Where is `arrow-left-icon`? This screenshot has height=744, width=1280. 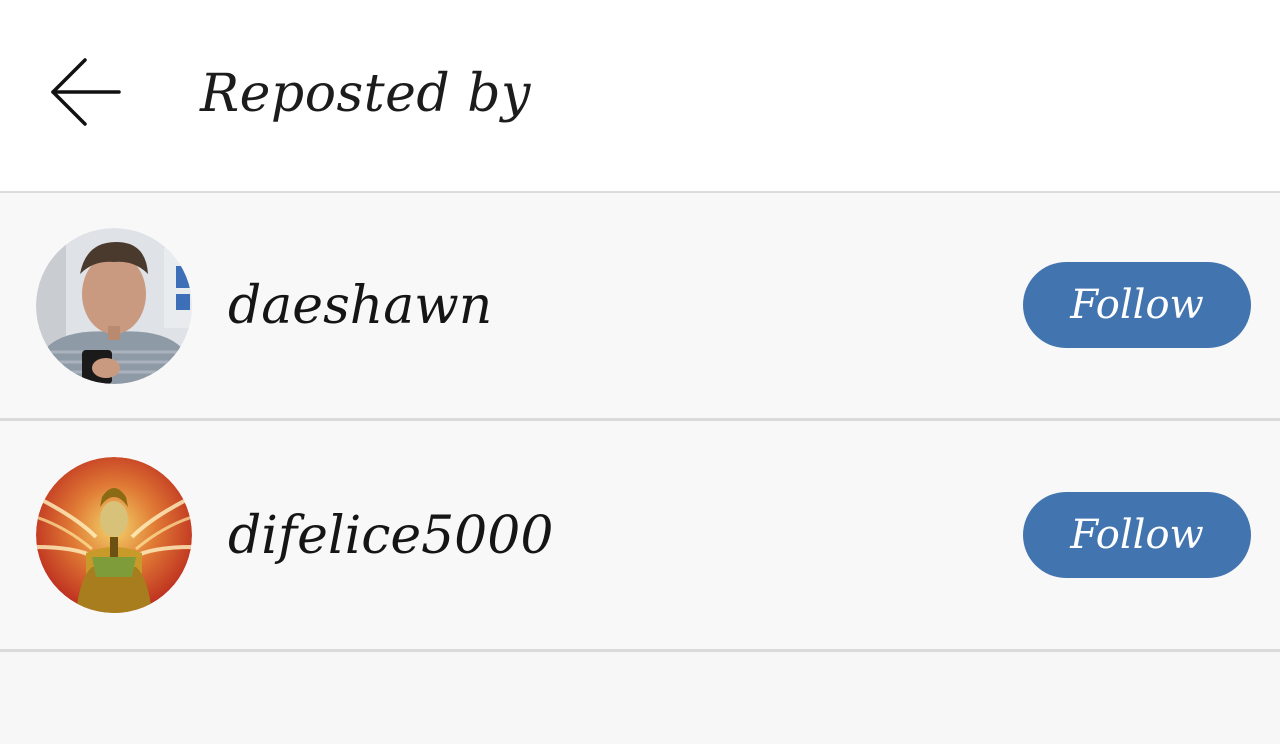 arrow-left-icon is located at coordinates (86, 92).